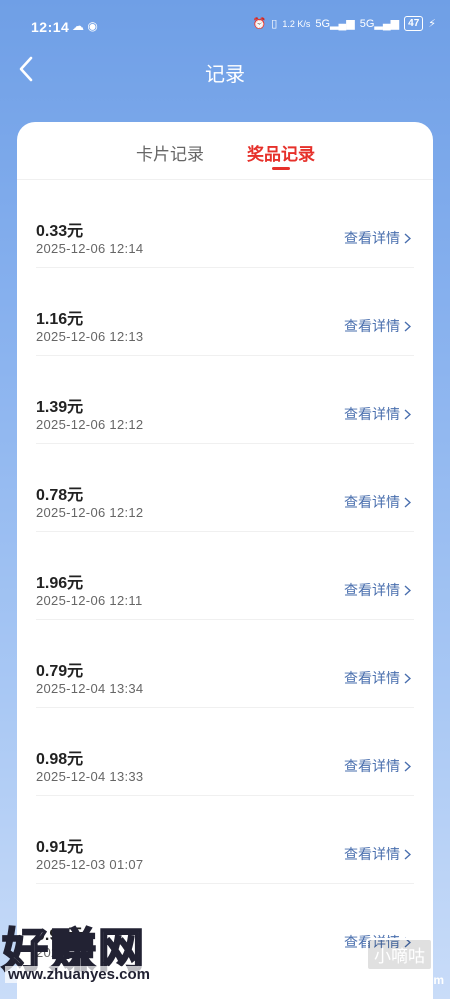 The width and height of the screenshot is (450, 999). I want to click on record-amount: 1.16元, so click(60, 319).